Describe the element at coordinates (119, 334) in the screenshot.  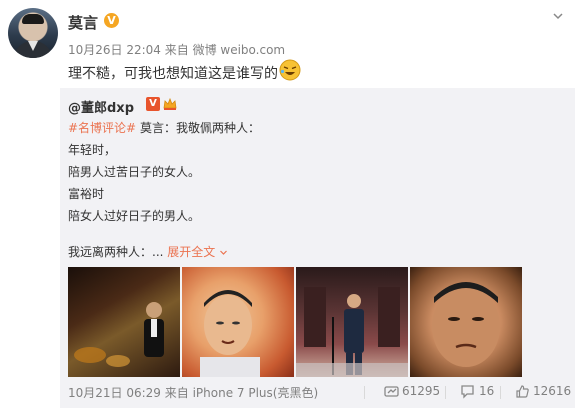
I see `photo-1-figure` at that location.